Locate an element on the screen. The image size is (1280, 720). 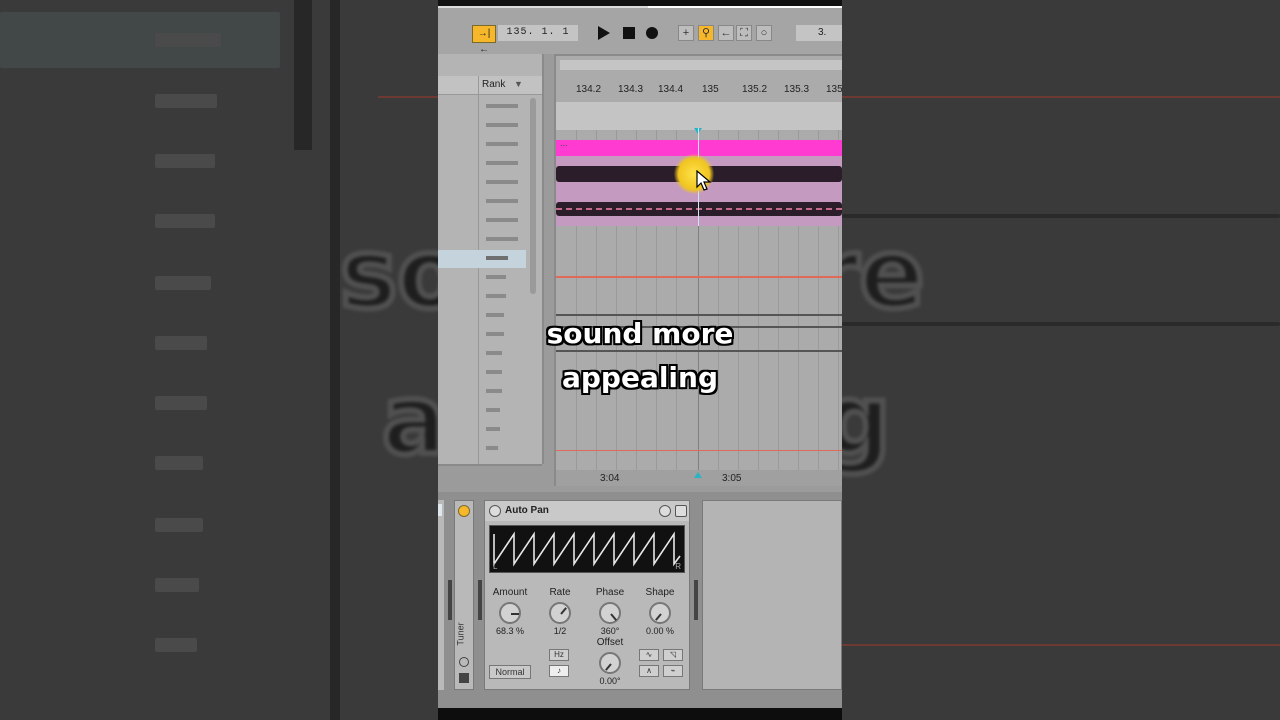
save-preset-icon is located at coordinates (681, 511).